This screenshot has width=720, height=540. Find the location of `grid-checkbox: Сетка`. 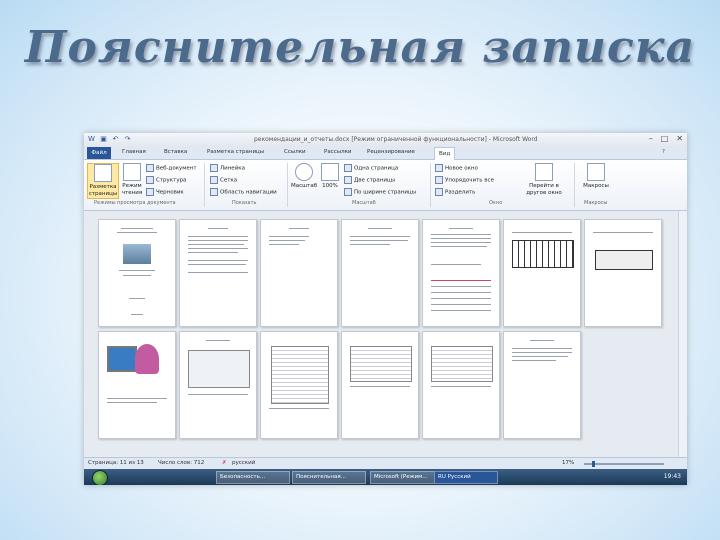

grid-checkbox: Сетка is located at coordinates (223, 180).